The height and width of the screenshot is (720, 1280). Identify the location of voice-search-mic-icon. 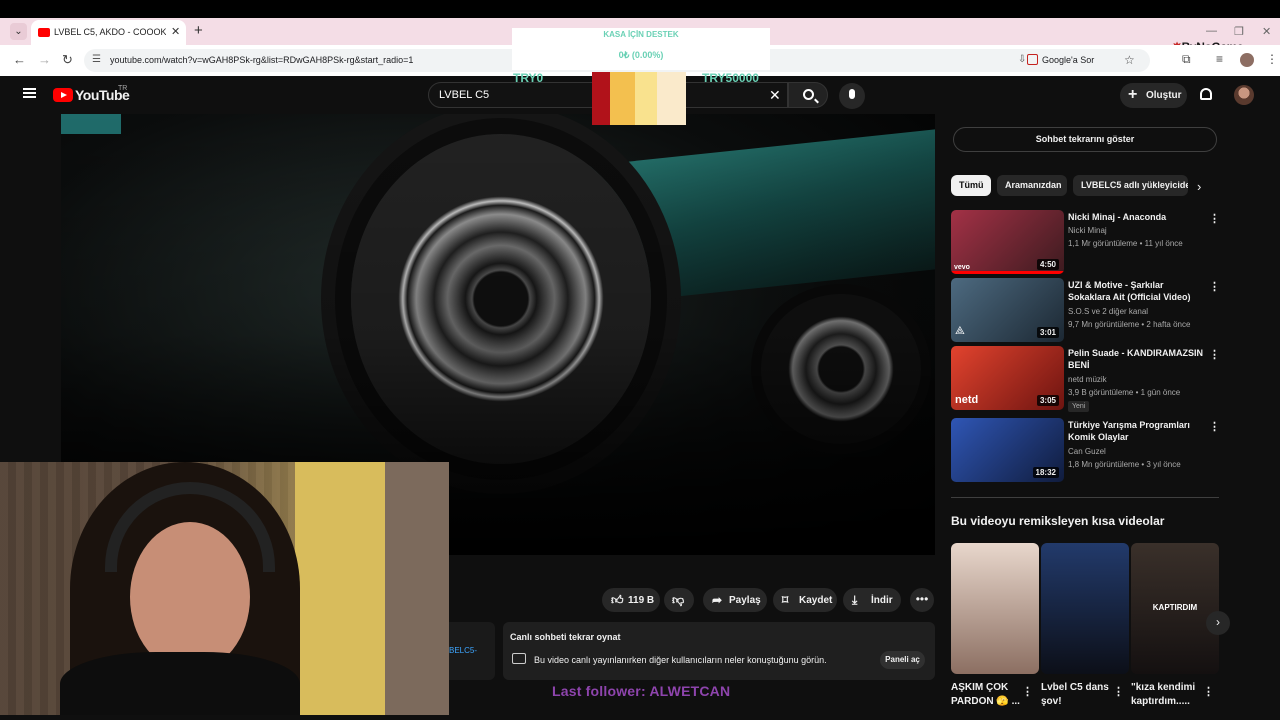
(852, 96).